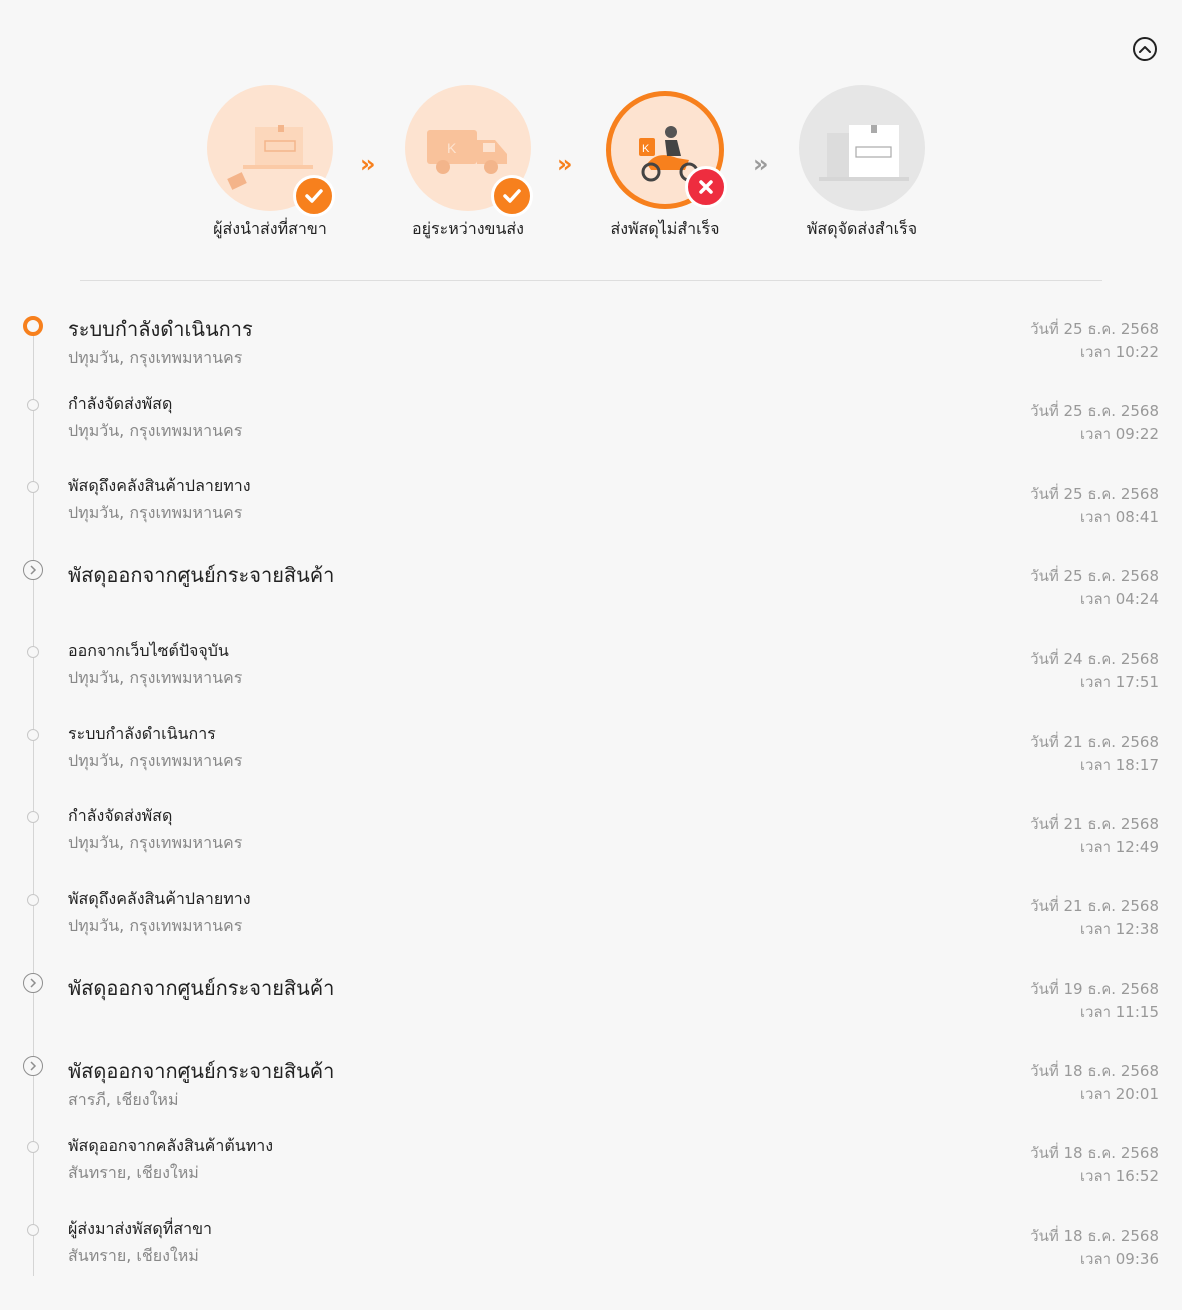  What do you see at coordinates (140, 1228) in the screenshot?
I see `event-title: ผู้ส่งมาส่งพัสดุที่สาขา` at bounding box center [140, 1228].